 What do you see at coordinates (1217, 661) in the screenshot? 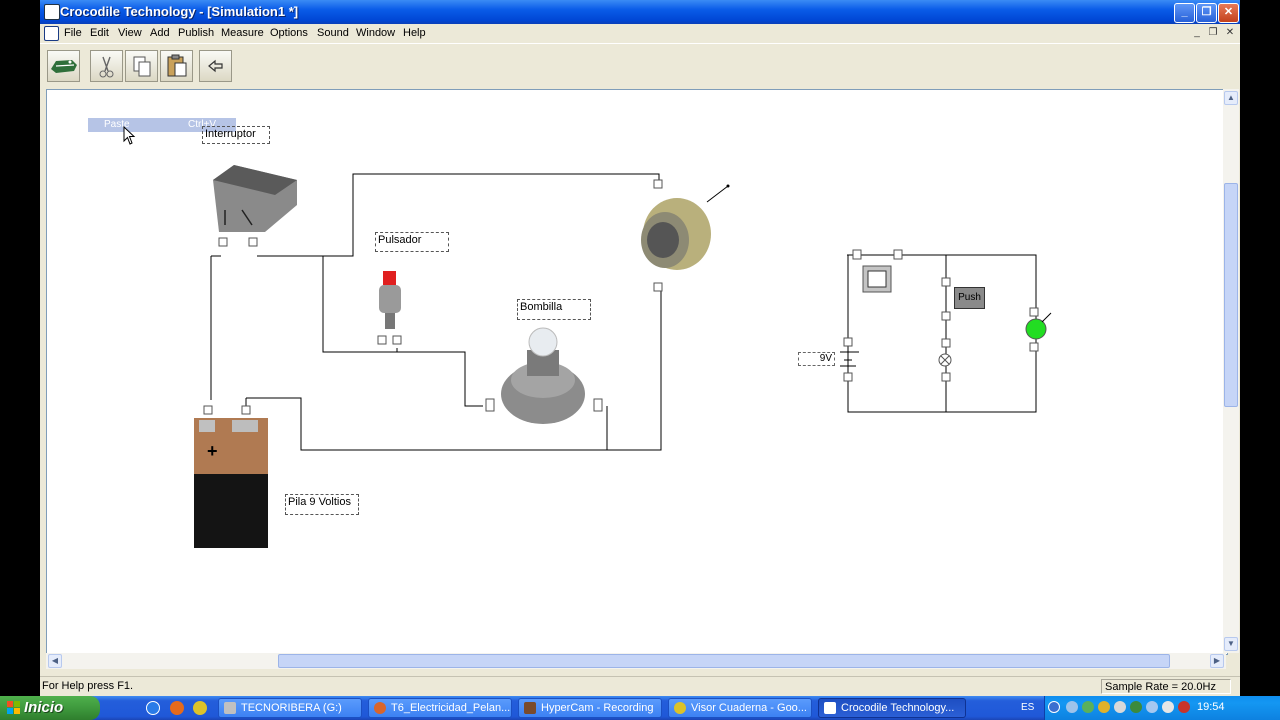
I see `scroll-right-arrow-icon: ▶` at bounding box center [1217, 661].